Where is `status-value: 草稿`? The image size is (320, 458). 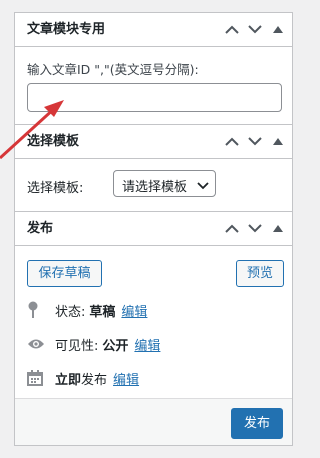
status-value: 草稿 is located at coordinates (102, 312).